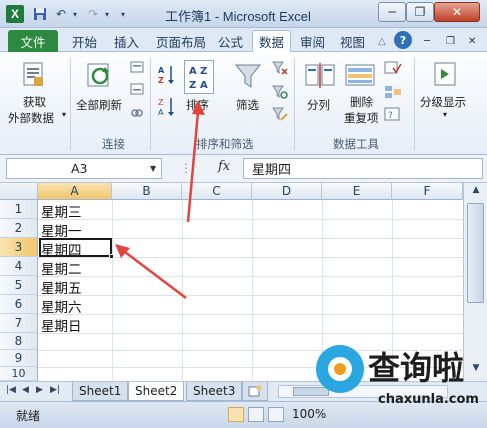 The image size is (487, 428). I want to click on text-to-columns-label: 分列, so click(318, 105).